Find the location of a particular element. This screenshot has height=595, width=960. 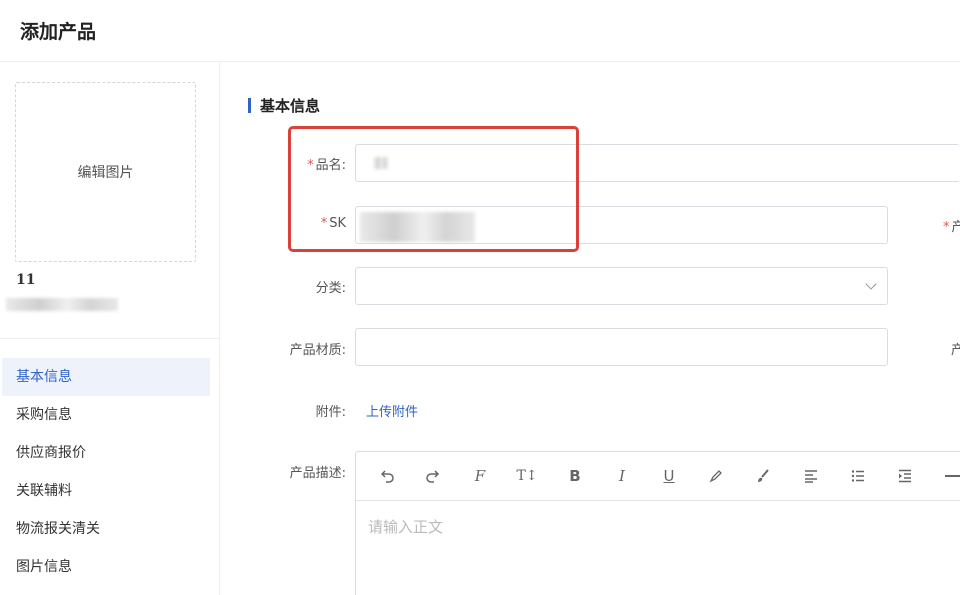

right-column-label-partial: * 产 is located at coordinates (951, 227).